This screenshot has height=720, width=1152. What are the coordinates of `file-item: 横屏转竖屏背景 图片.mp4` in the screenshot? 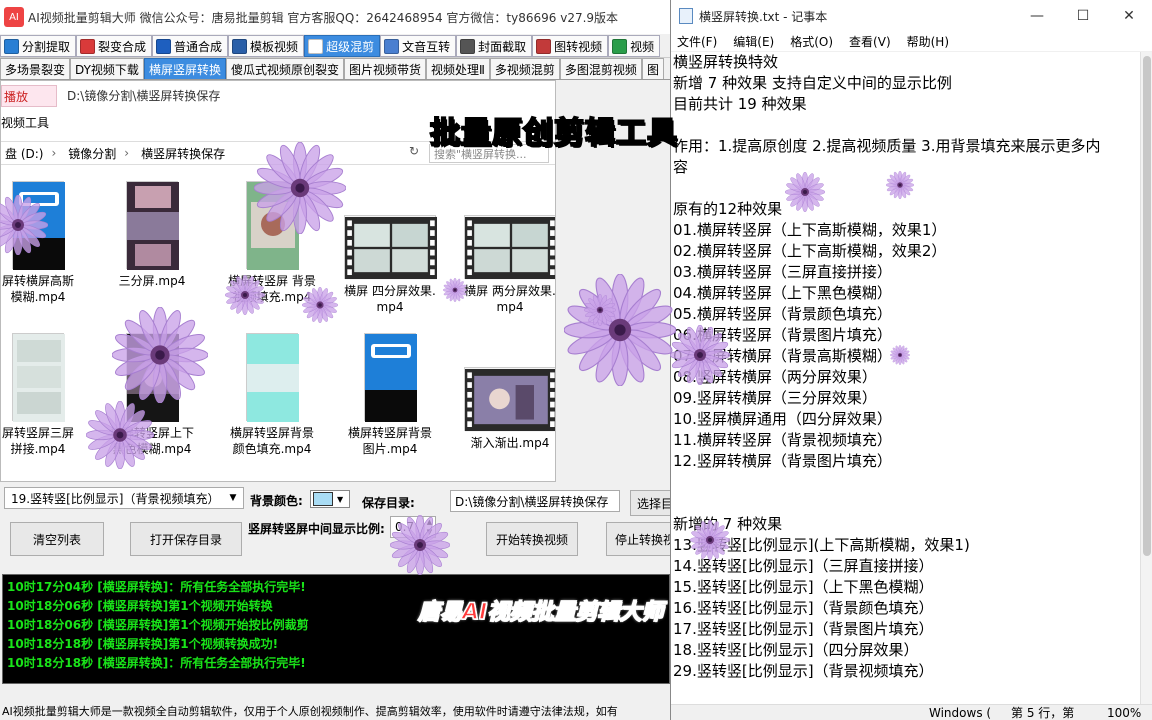 It's located at (390, 395).